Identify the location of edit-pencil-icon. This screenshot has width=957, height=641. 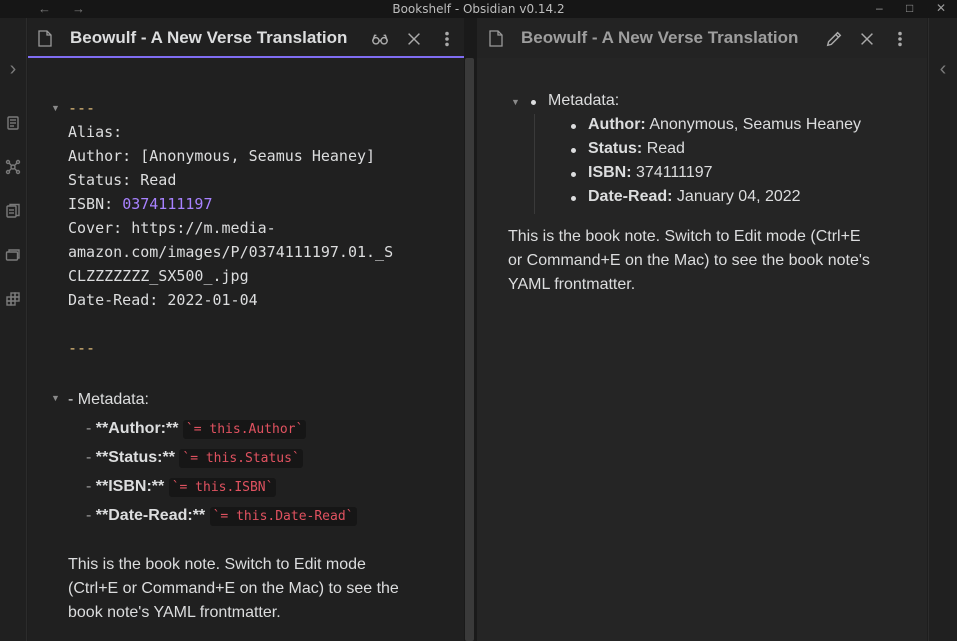
(834, 39).